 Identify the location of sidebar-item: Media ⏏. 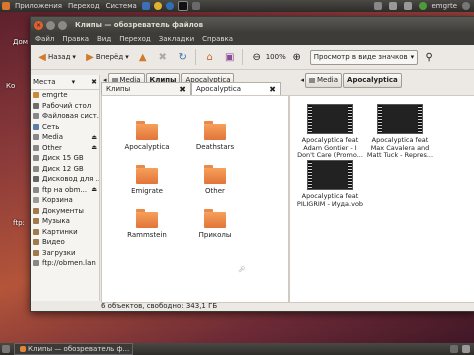
(65, 137).